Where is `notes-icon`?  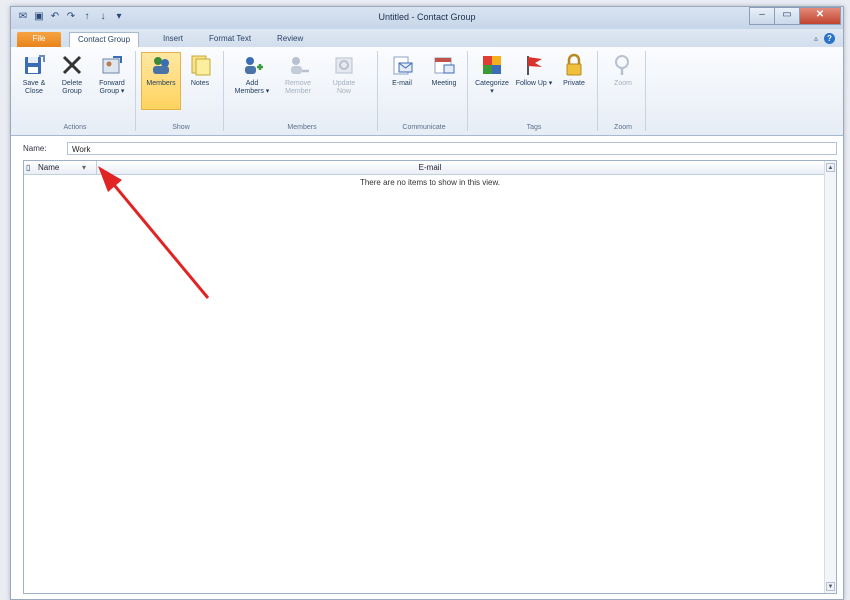
notes-icon is located at coordinates (201, 65).